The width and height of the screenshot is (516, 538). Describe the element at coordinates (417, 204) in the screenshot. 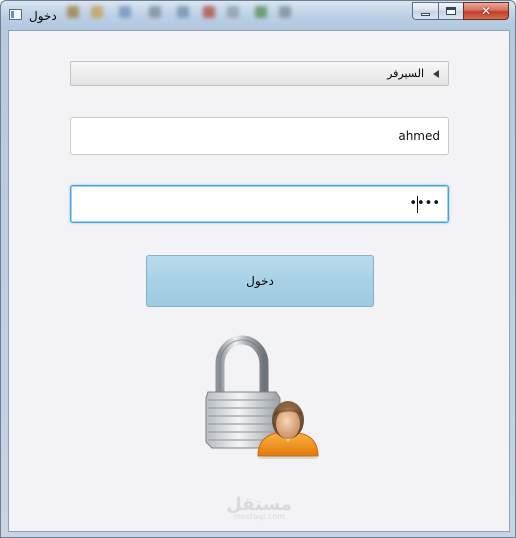

I see `text-caret` at that location.